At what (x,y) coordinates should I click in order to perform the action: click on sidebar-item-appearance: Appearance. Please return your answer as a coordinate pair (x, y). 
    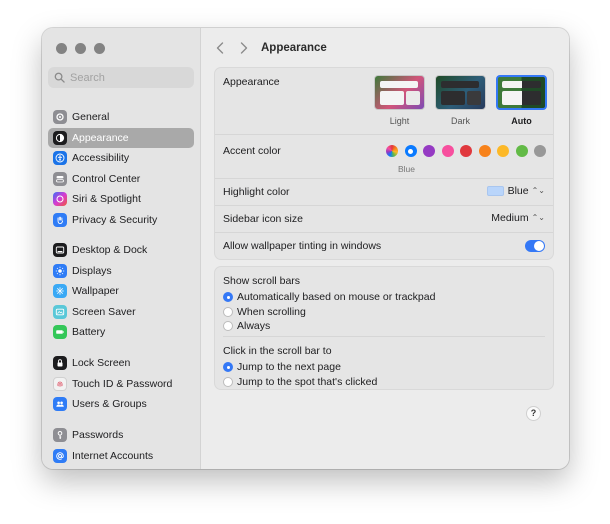
    Looking at the image, I should click on (121, 137).